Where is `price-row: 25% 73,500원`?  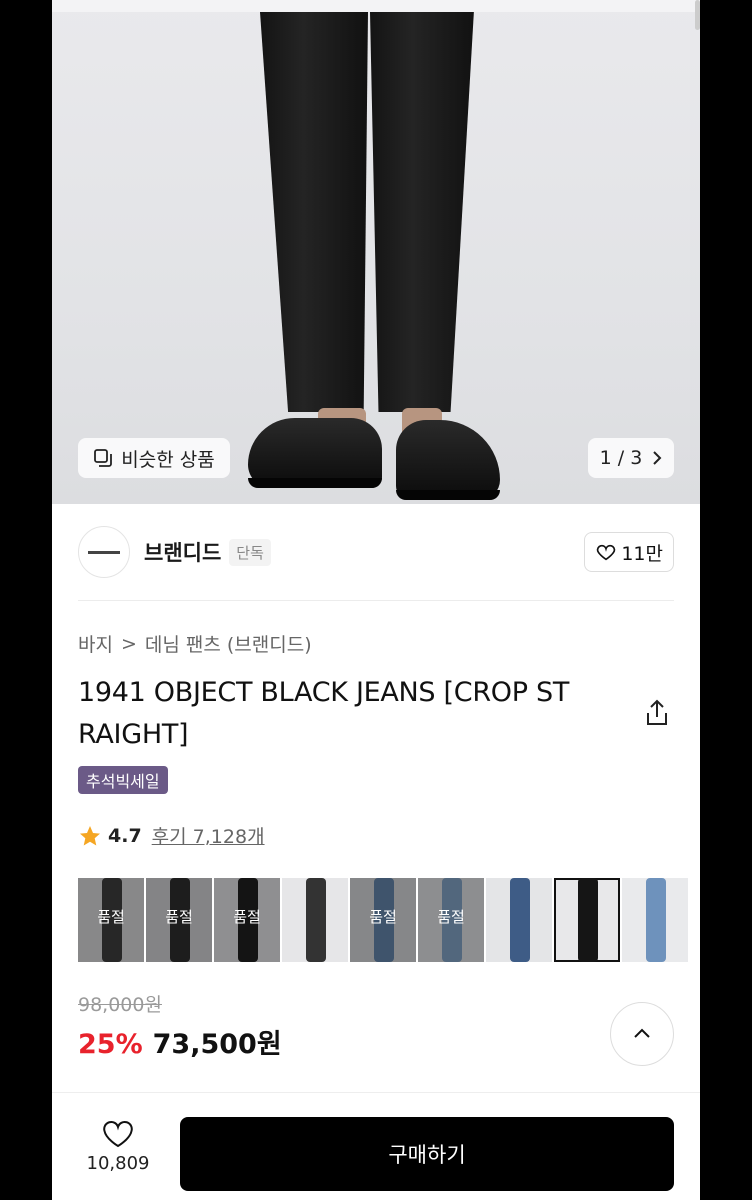 price-row: 25% 73,500원 is located at coordinates (180, 1041).